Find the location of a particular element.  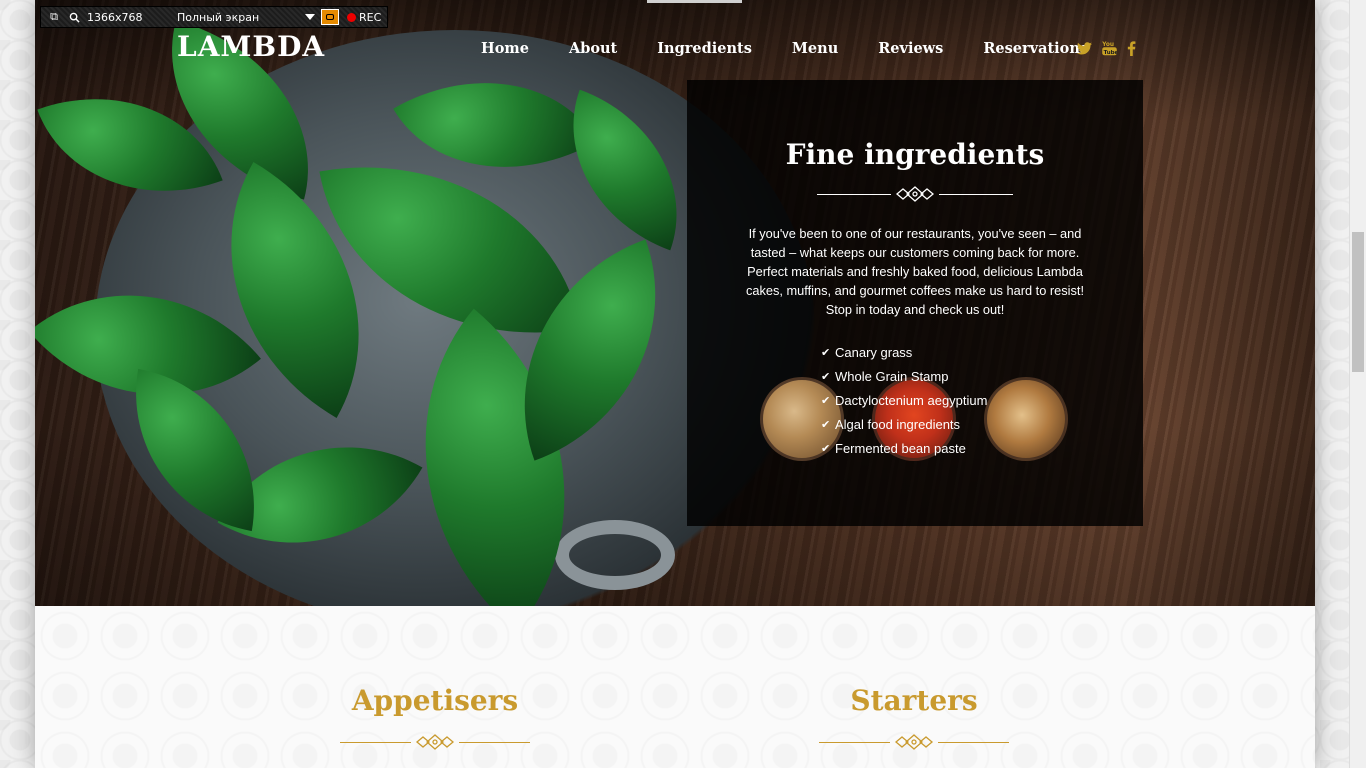

nav-reviews: Reviews is located at coordinates (910, 48).